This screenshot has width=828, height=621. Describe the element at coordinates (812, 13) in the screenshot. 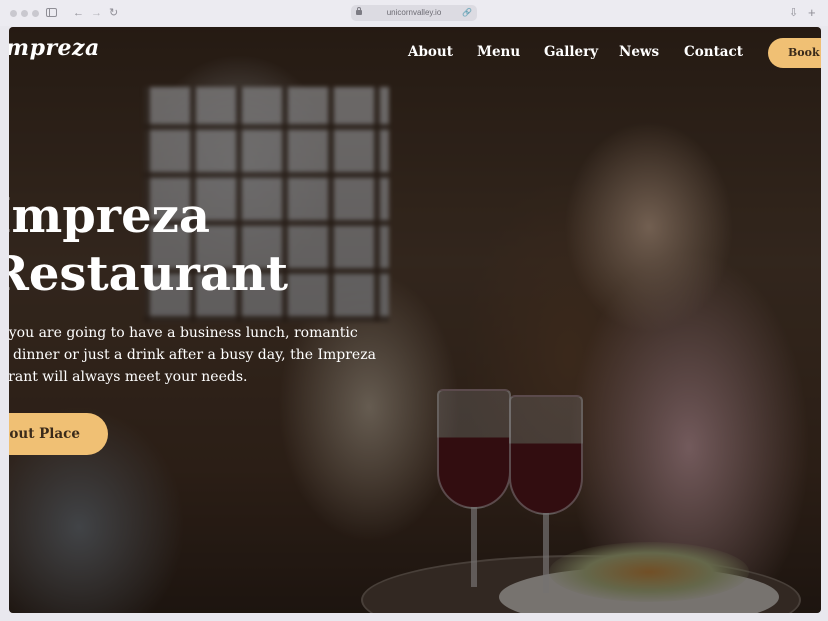

I see `new-tab-icon: +` at that location.